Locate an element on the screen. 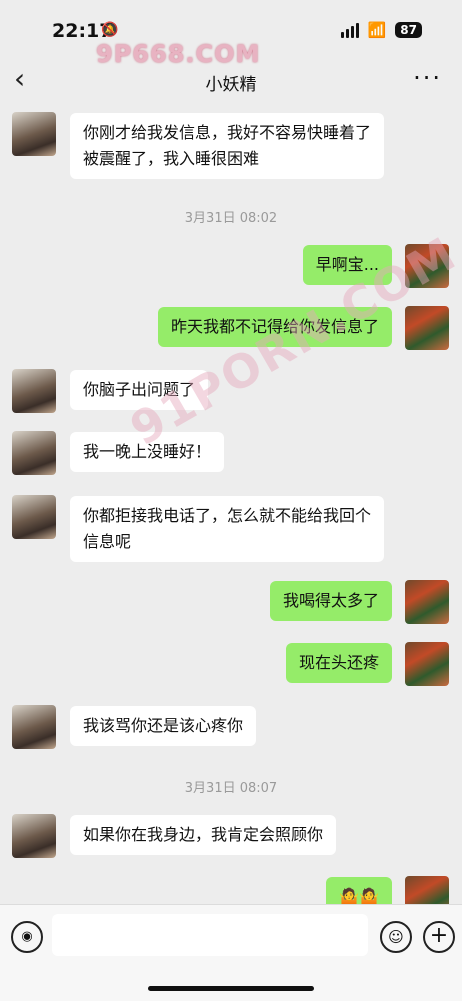 Image resolution: width=462 pixels, height=1001 pixels. message-bubble-incoming: 如果你在我身边，我肯定会照顾你 is located at coordinates (203, 835).